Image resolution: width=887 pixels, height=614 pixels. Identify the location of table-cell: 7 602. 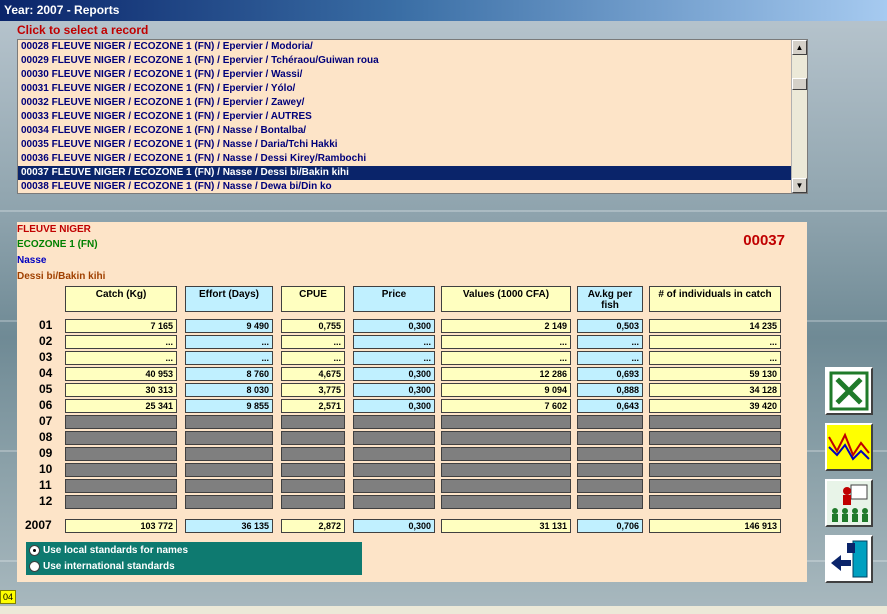
(506, 406).